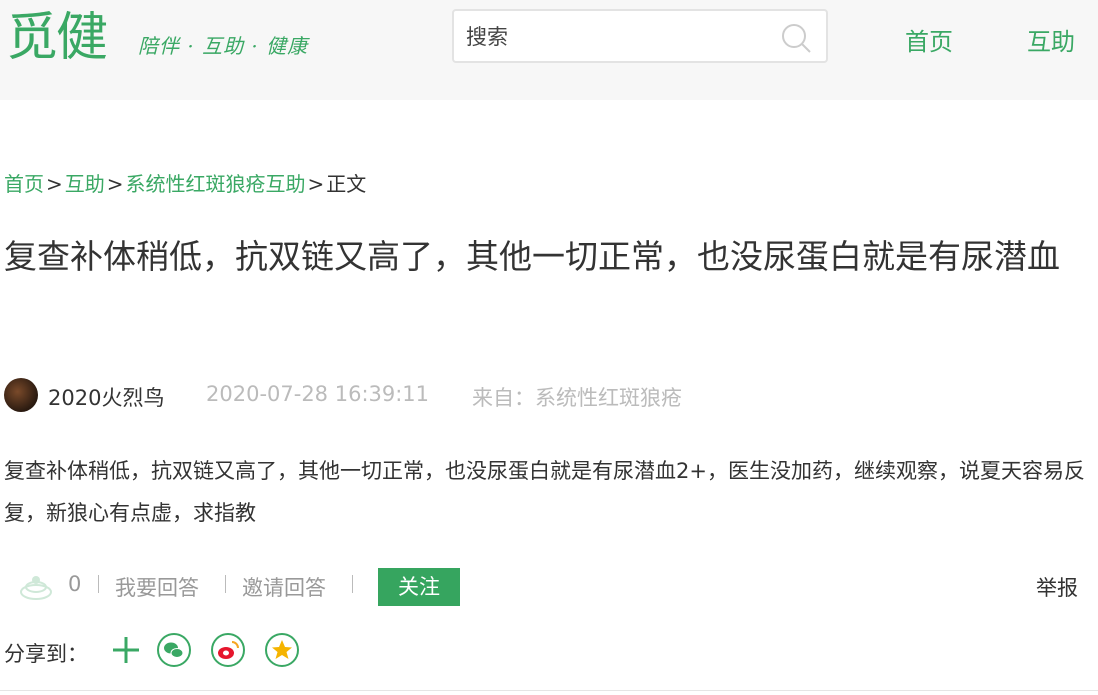  I want to click on search-input, so click(616, 37).